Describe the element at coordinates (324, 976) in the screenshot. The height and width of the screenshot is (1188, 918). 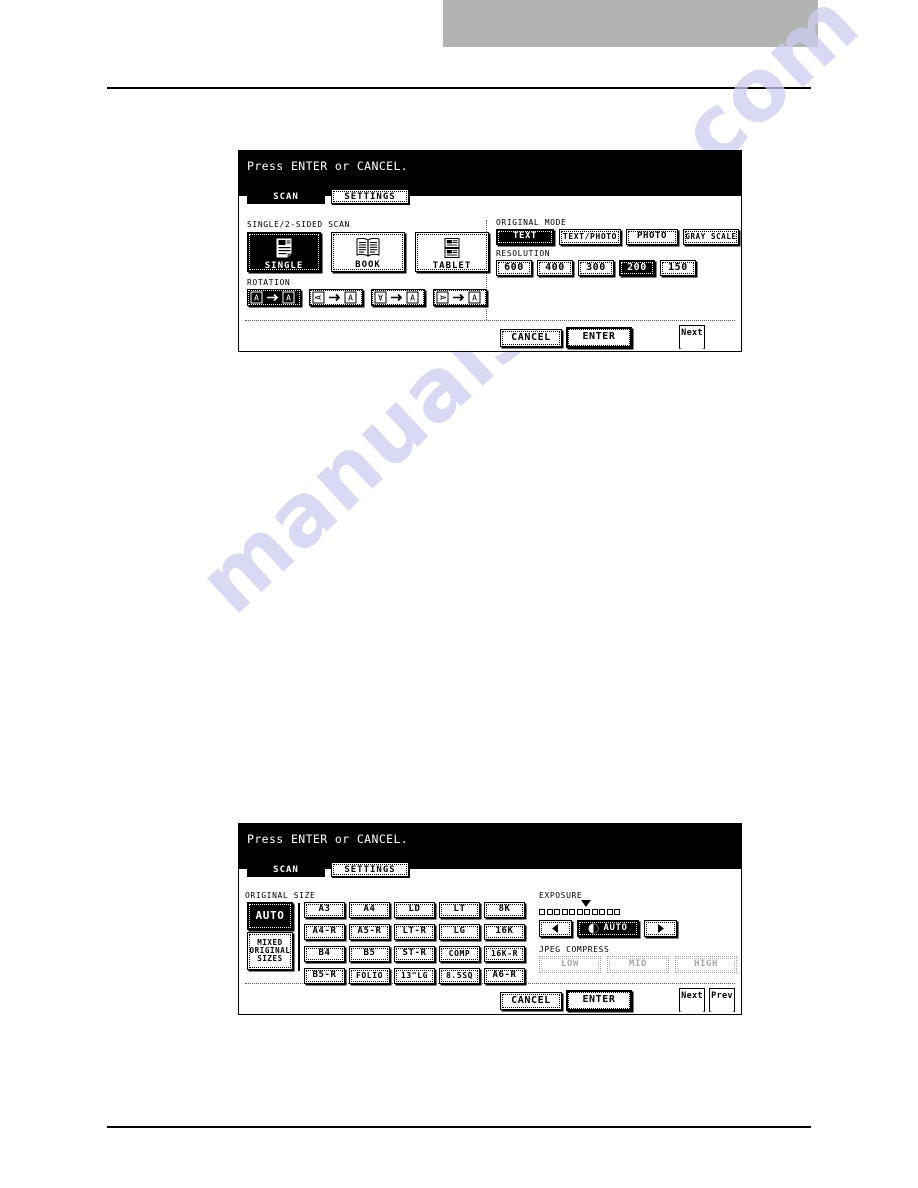
I see `size-b5-r: B5-R` at that location.